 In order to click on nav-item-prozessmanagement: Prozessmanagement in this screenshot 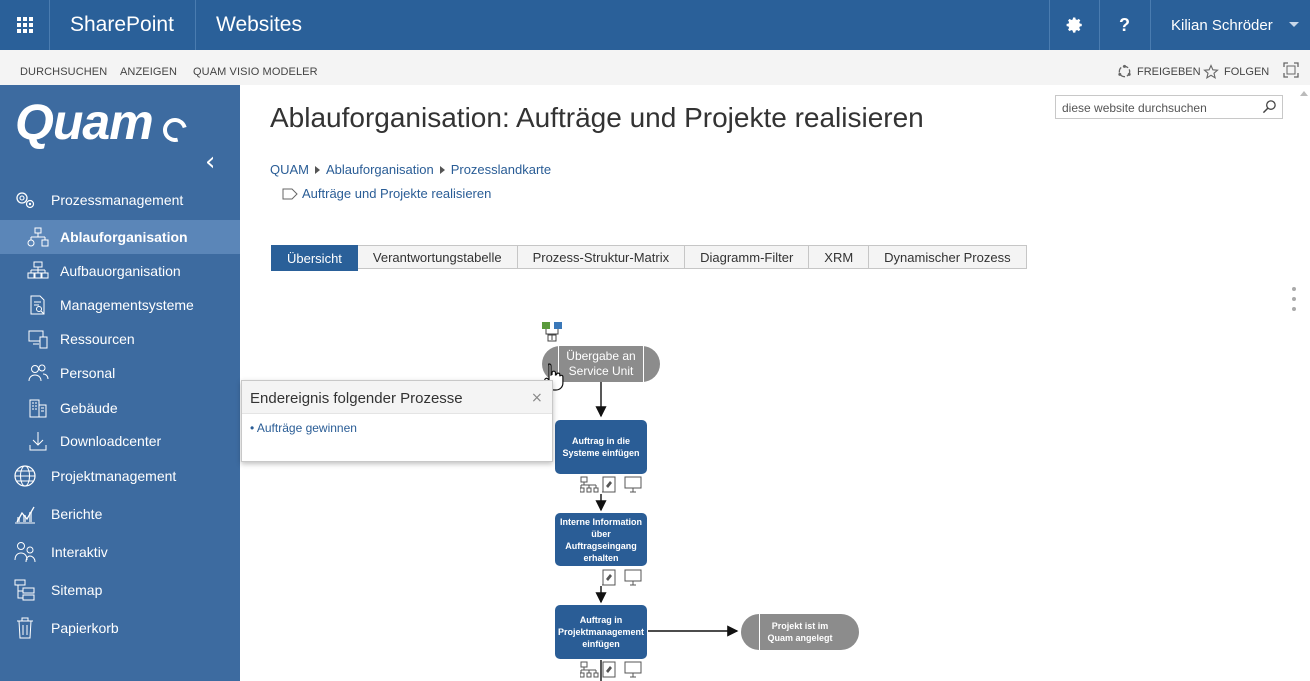, I will do `click(120, 200)`.